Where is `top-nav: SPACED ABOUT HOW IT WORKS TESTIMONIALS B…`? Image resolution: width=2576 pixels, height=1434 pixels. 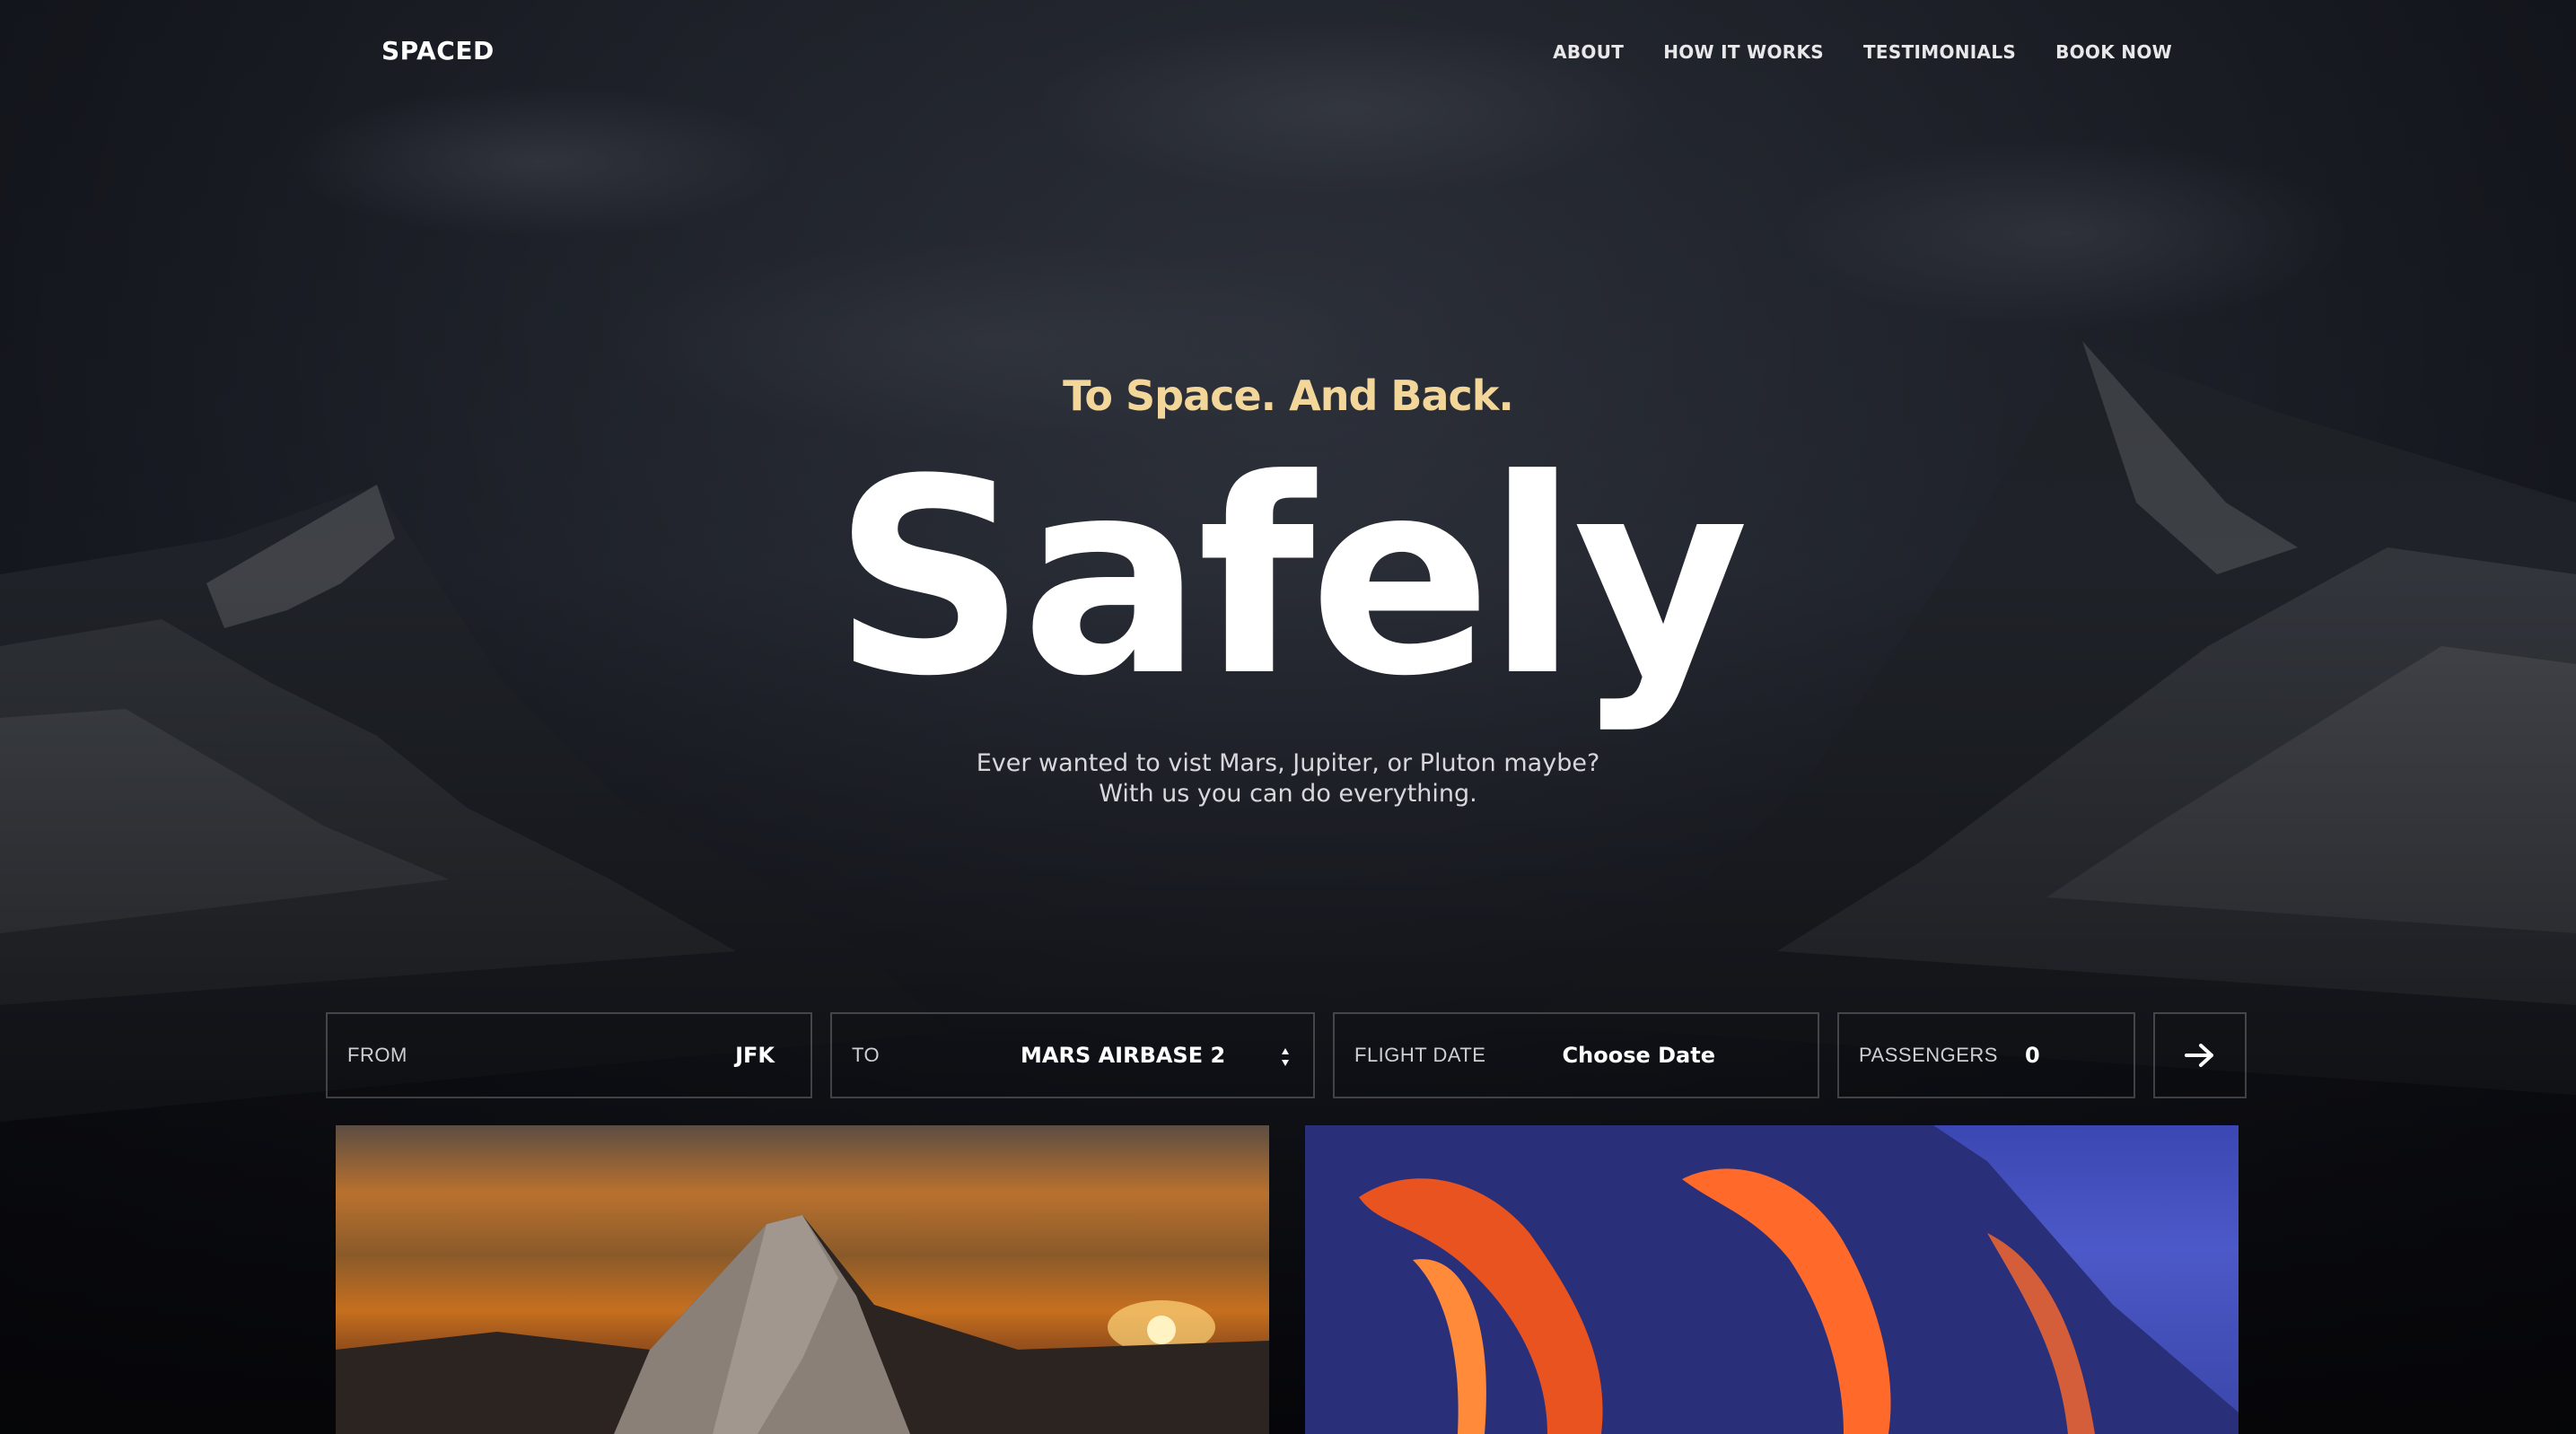 top-nav: SPACED ABOUT HOW IT WORKS TESTIMONIALS B… is located at coordinates (1288, 53).